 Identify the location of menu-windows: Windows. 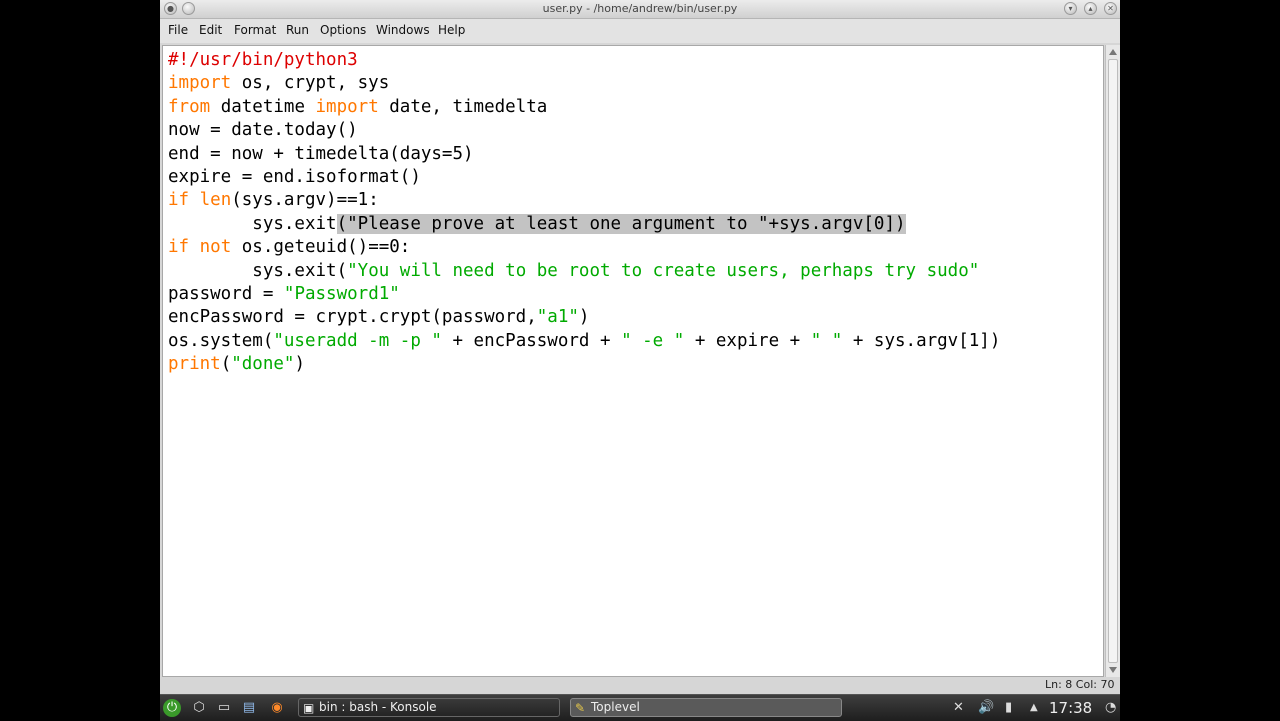
(403, 30).